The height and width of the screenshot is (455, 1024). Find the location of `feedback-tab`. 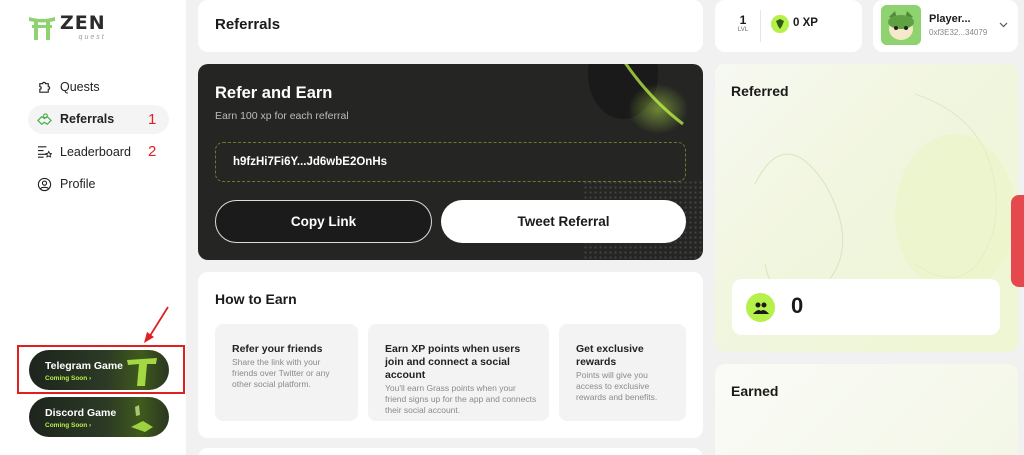

feedback-tab is located at coordinates (1017, 241).